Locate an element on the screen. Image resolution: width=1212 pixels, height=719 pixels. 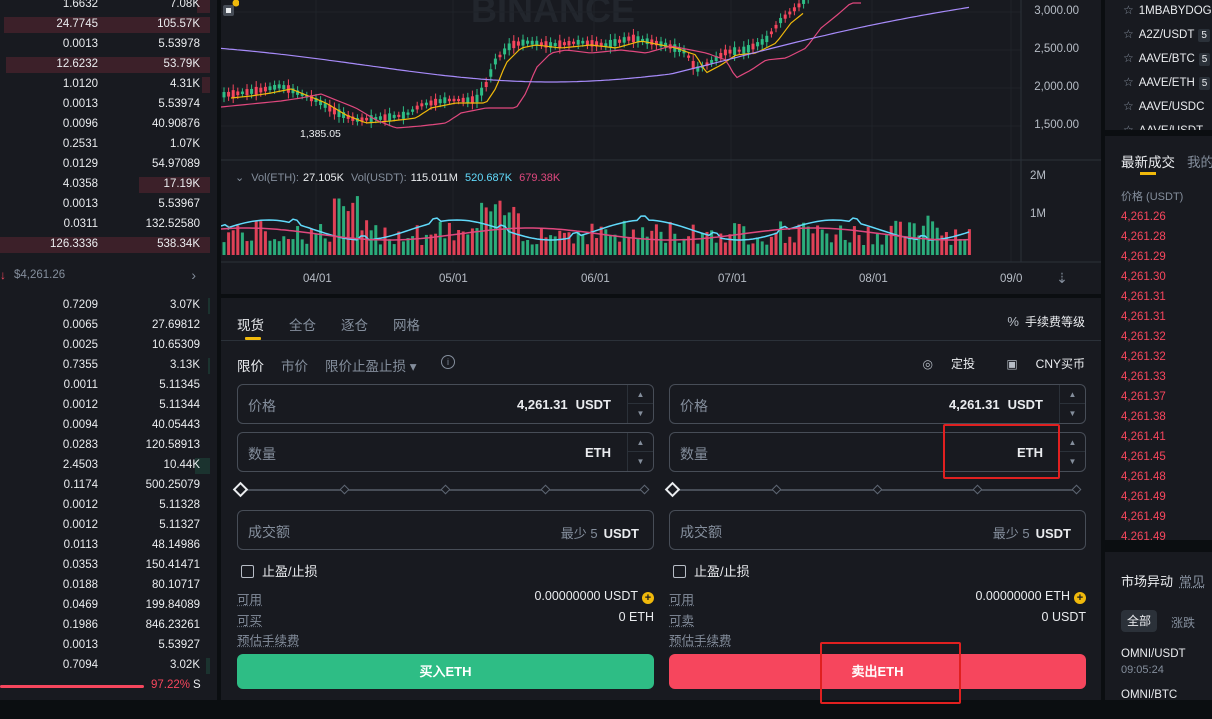
bid-row: 0.7209 3.07K is located at coordinates (105, 306).